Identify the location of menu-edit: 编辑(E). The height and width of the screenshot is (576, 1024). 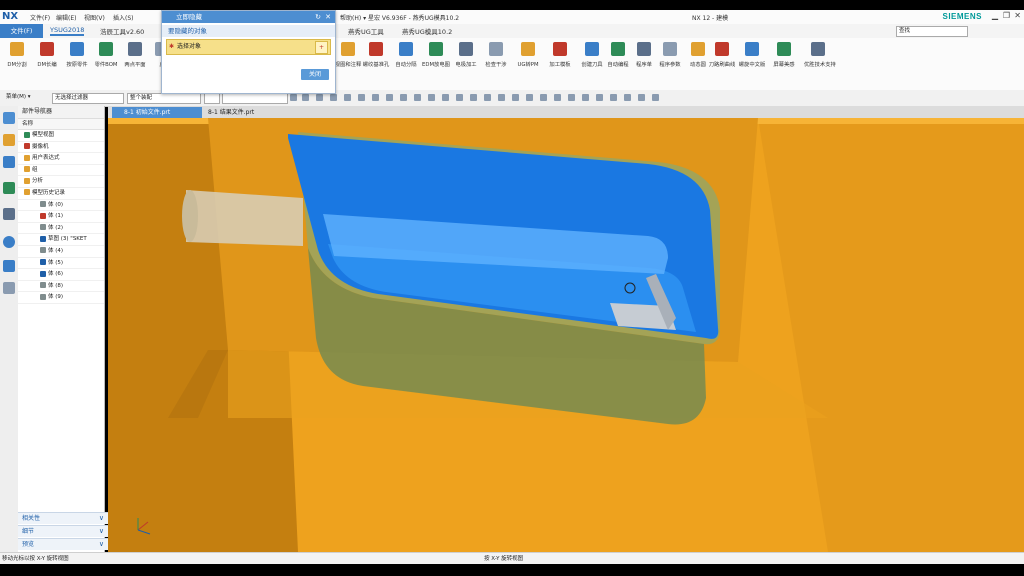
(66, 17).